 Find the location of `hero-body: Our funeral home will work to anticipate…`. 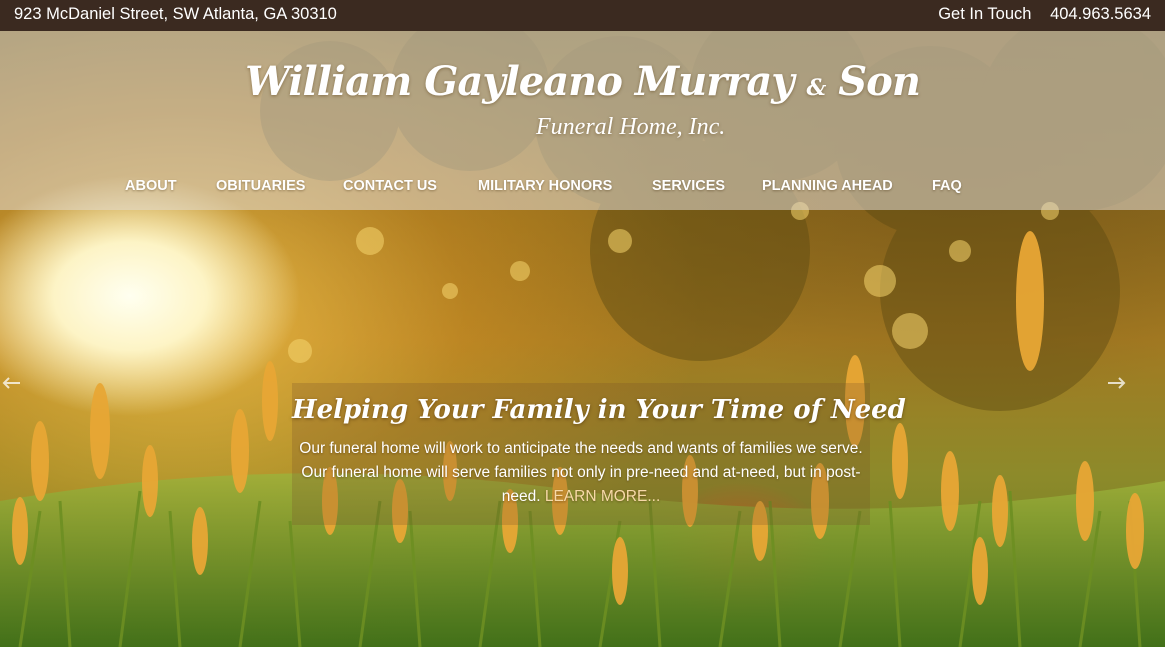

hero-body: Our funeral home will work to anticipate… is located at coordinates (581, 473).